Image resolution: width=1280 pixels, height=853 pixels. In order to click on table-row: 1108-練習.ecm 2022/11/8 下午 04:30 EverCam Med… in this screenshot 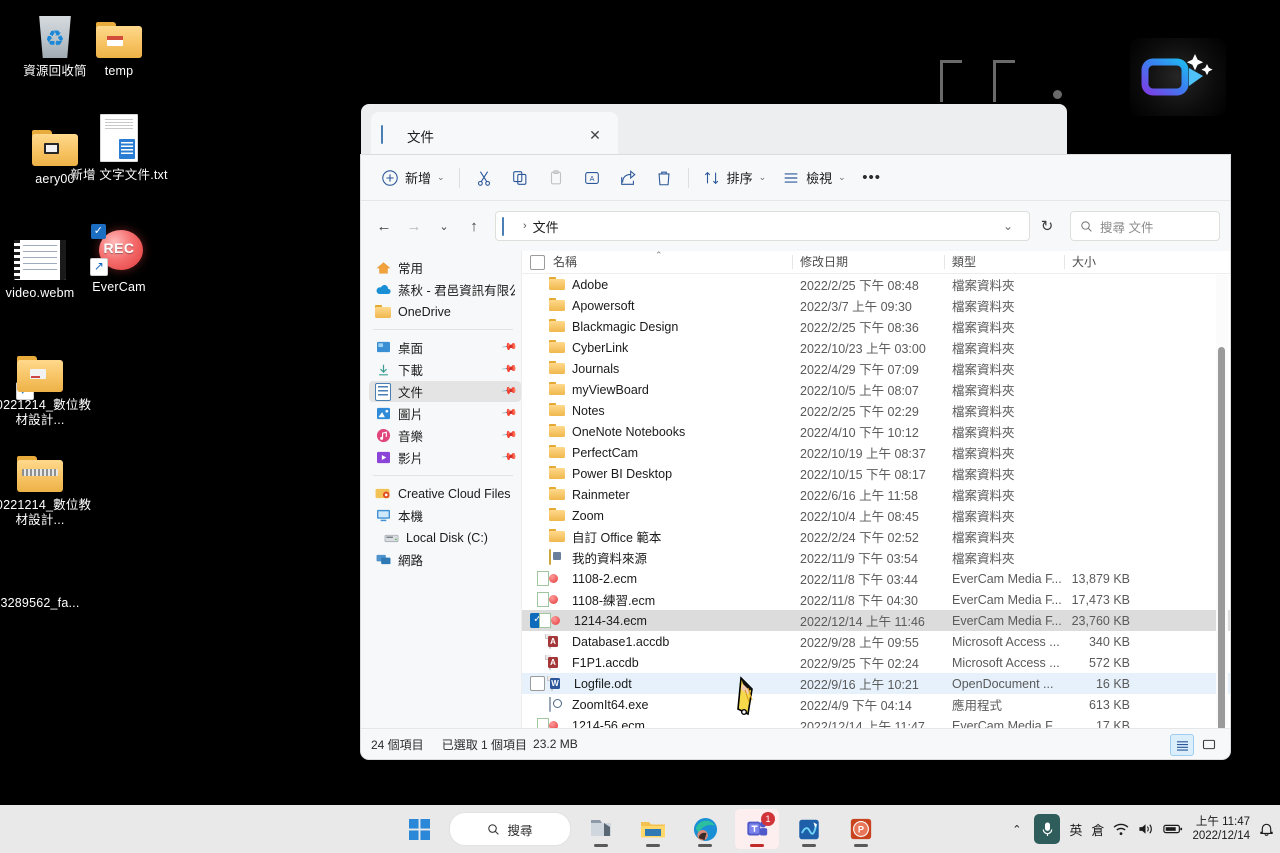, I will do `click(876, 599)`.